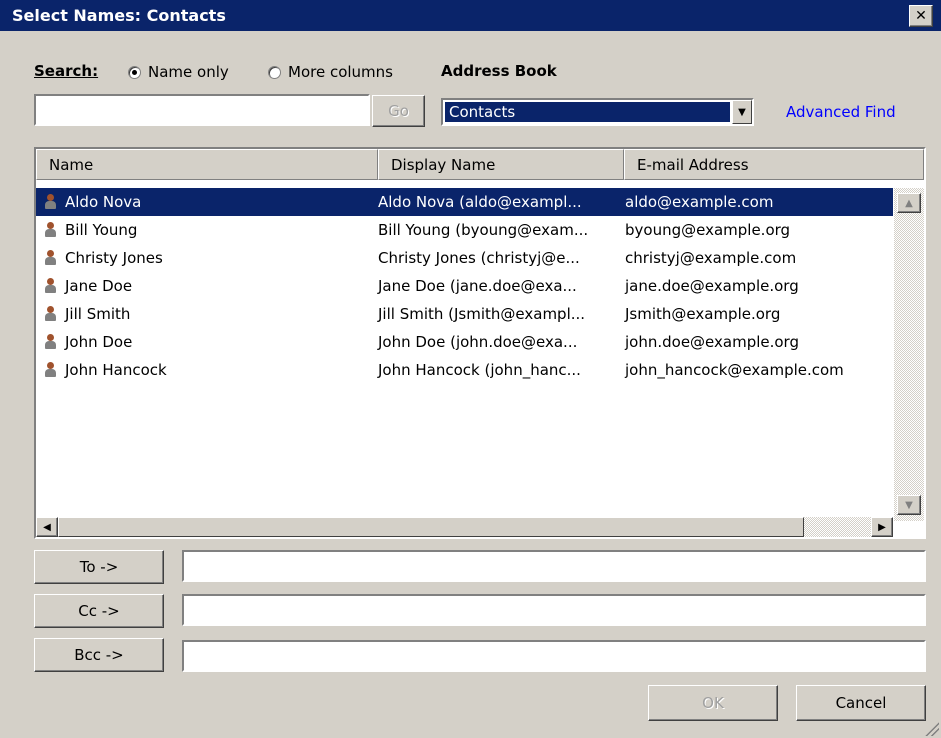 The height and width of the screenshot is (738, 941). Describe the element at coordinates (742, 112) in the screenshot. I see `chevron-down-icon: ▼` at that location.